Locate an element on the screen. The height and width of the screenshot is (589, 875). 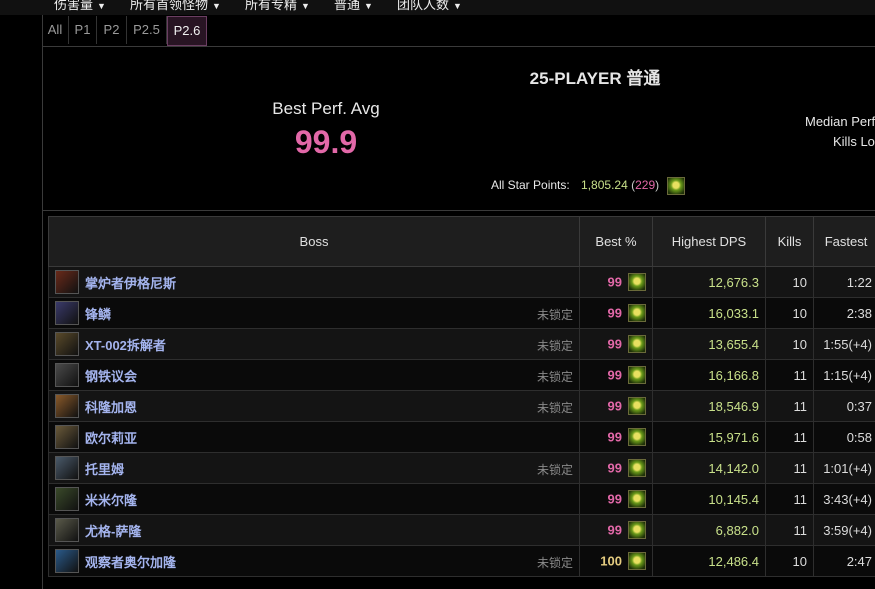
table-row: 欧尔莉亚 99 15,971.6 11 0:58 is located at coordinates (461, 437).